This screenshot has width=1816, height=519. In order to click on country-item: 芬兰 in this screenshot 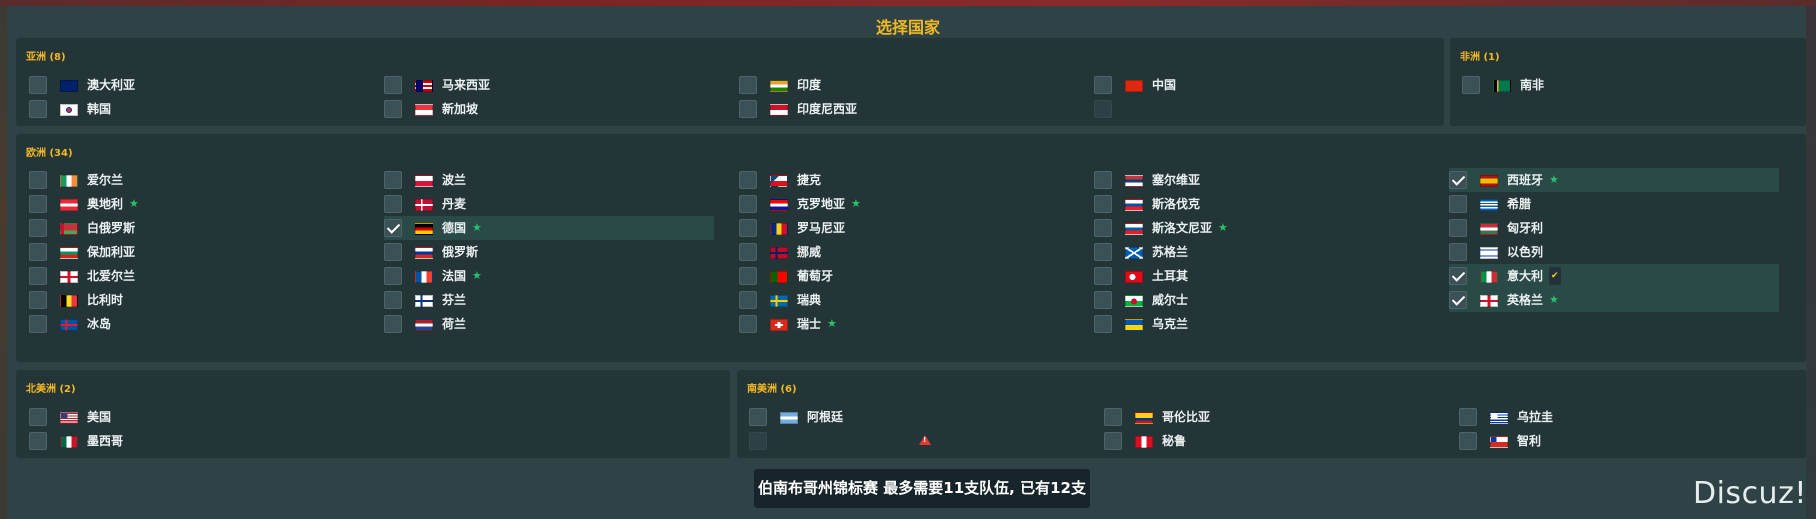, I will do `click(546, 300)`.